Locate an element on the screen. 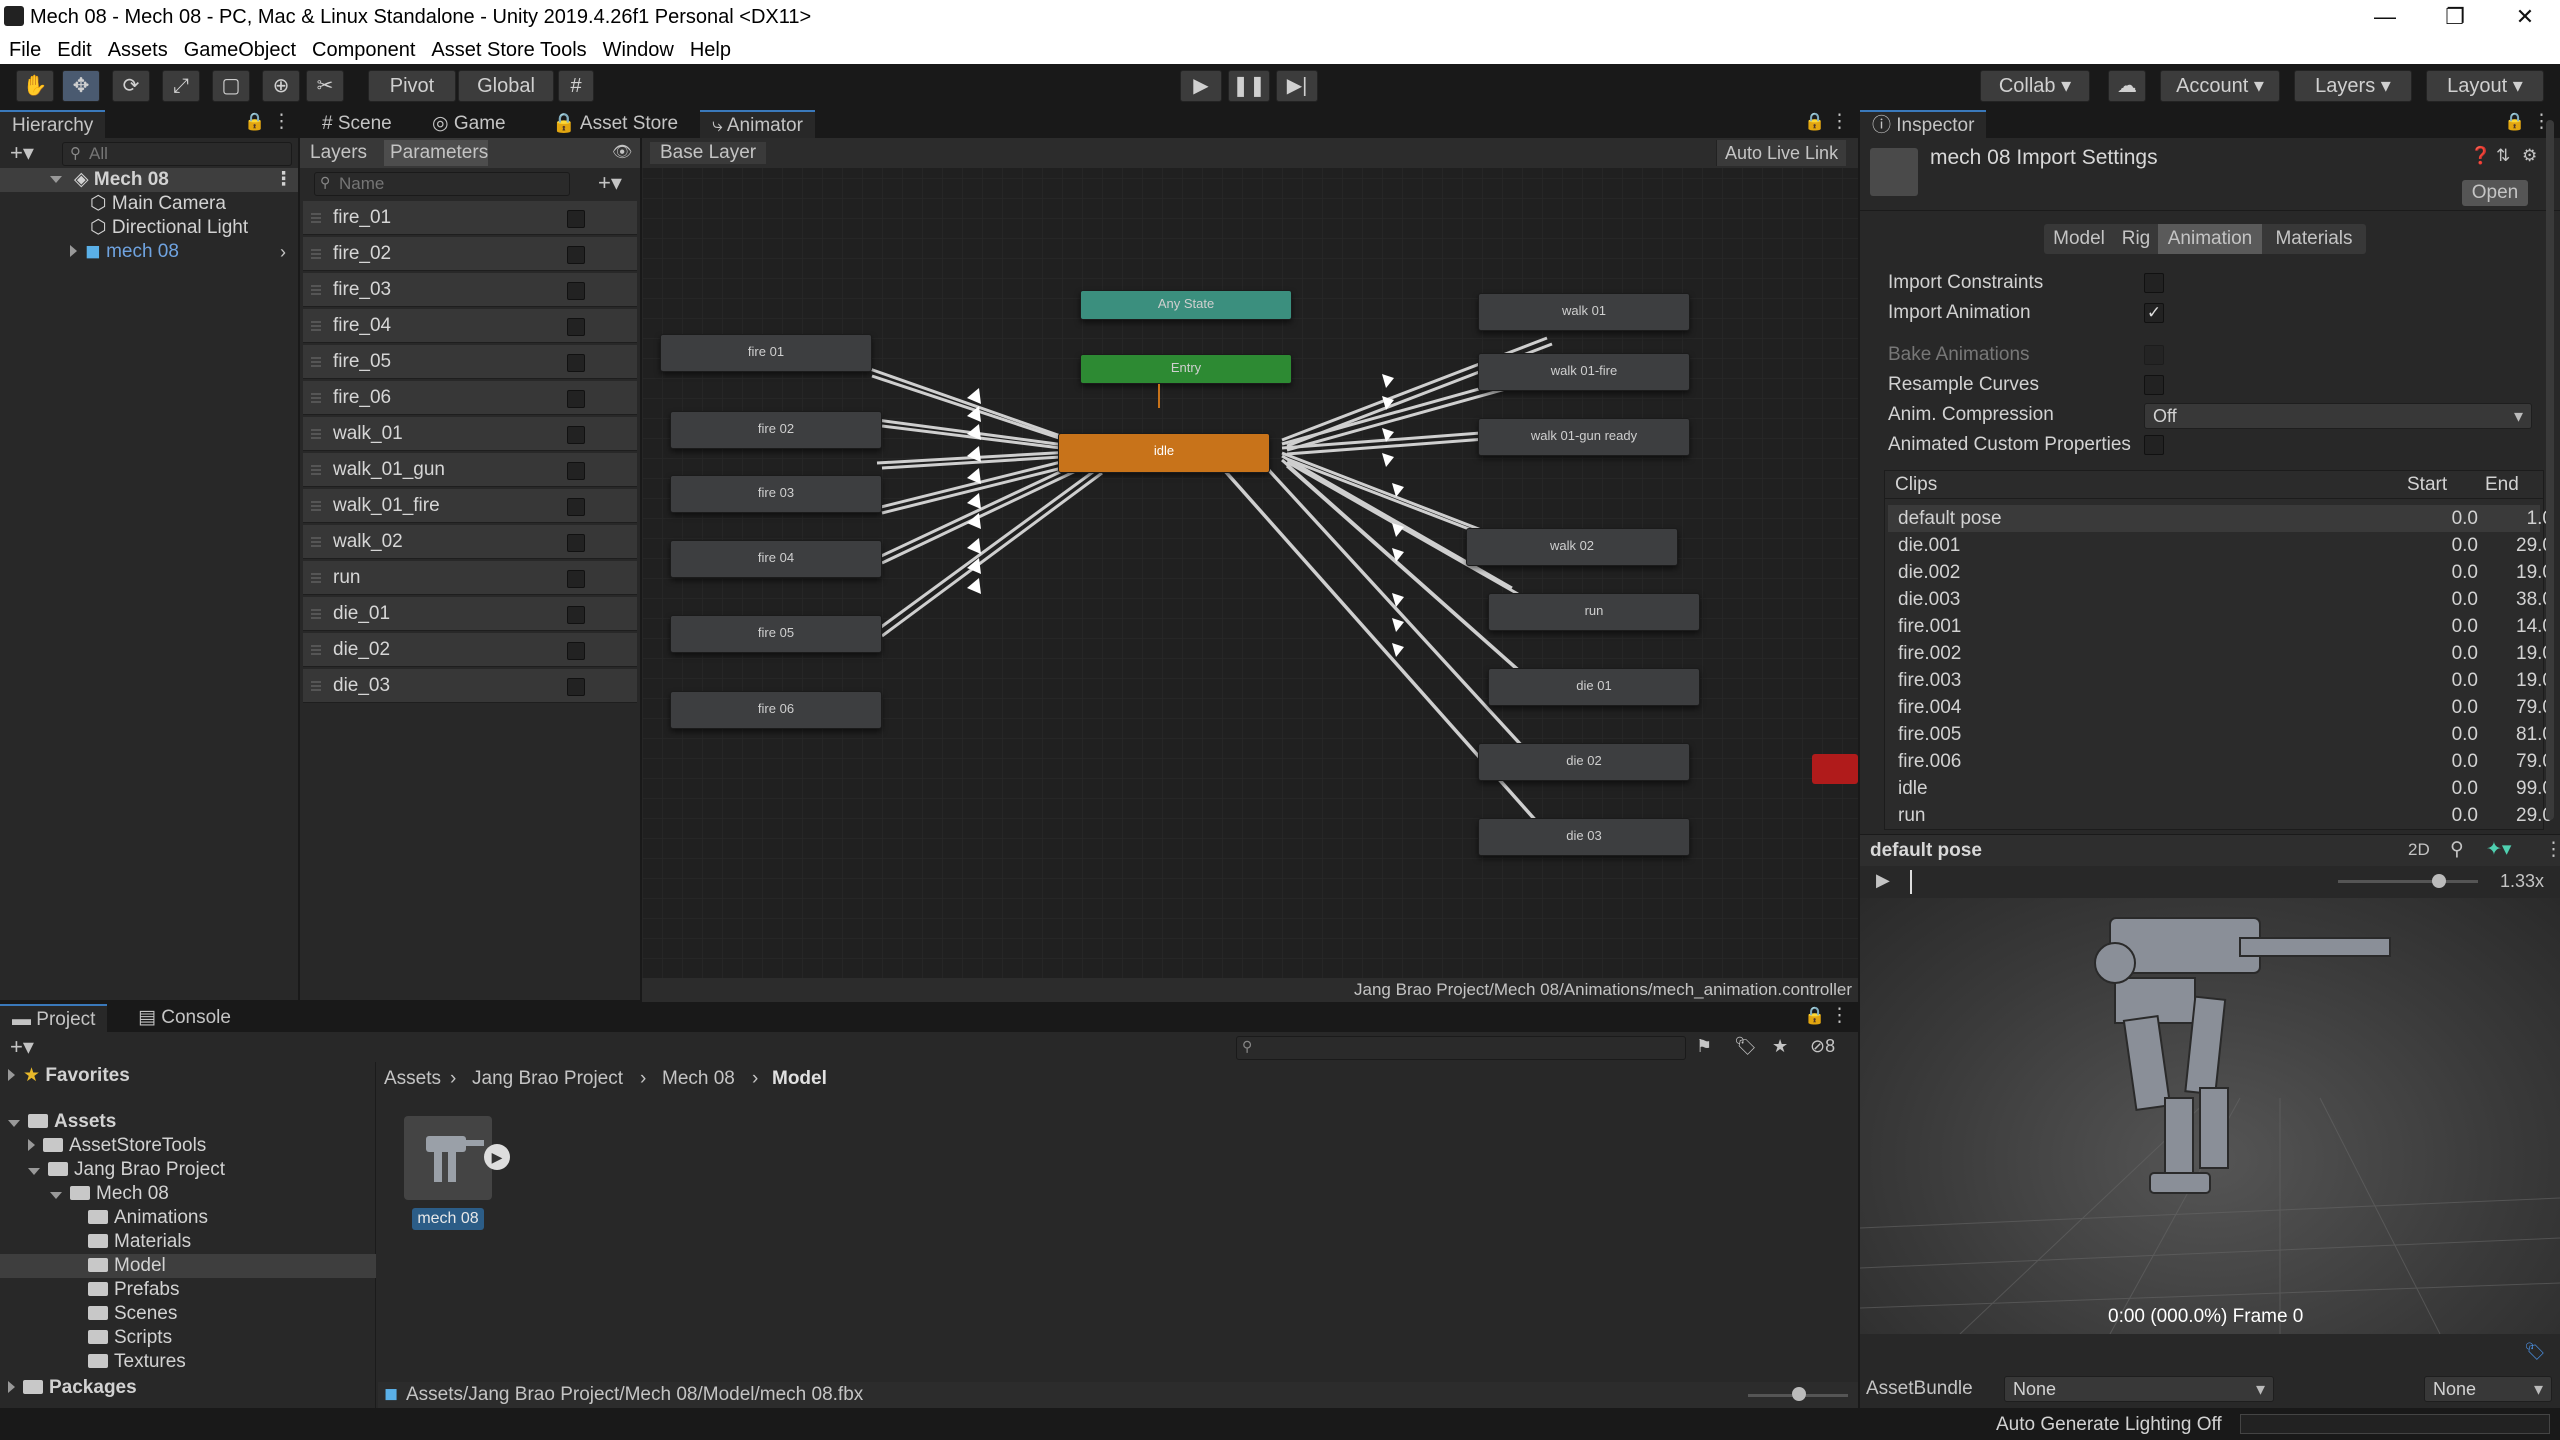  parameter-row: fire_02 is located at coordinates (470, 254).